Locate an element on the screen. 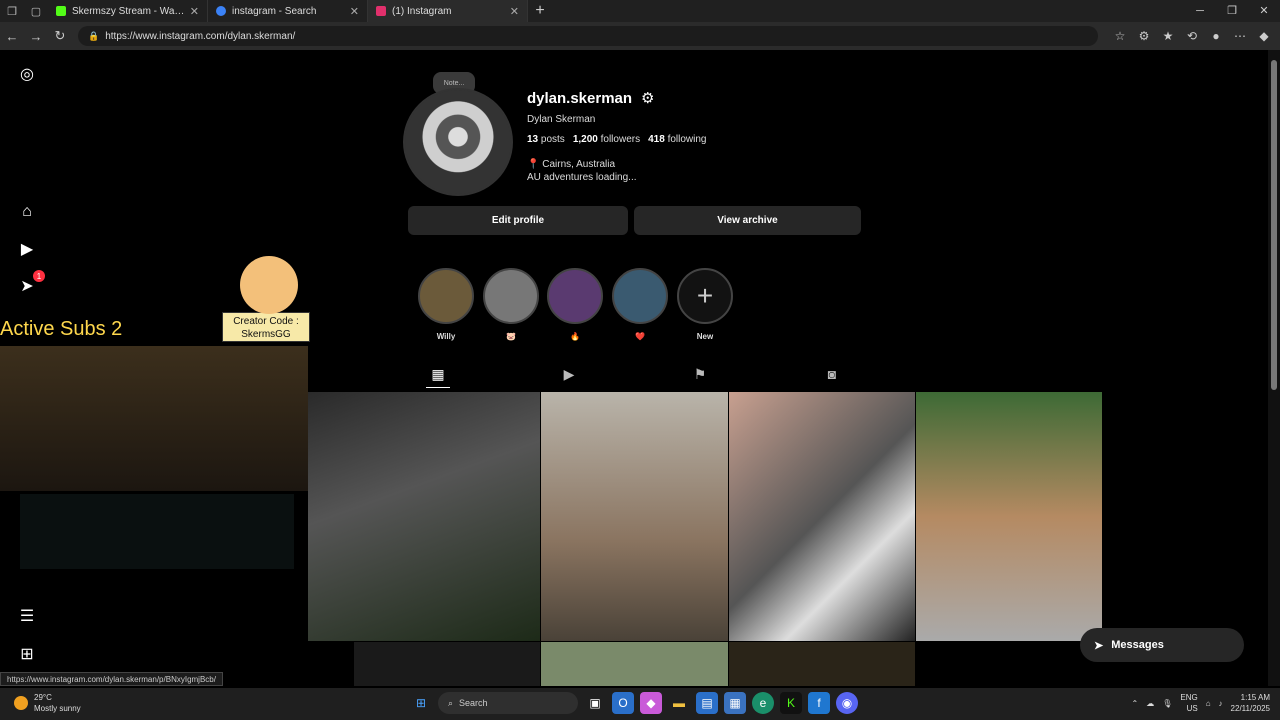 The height and width of the screenshot is (720, 1280). language-indicator: ENG US is located at coordinates (1188, 703).